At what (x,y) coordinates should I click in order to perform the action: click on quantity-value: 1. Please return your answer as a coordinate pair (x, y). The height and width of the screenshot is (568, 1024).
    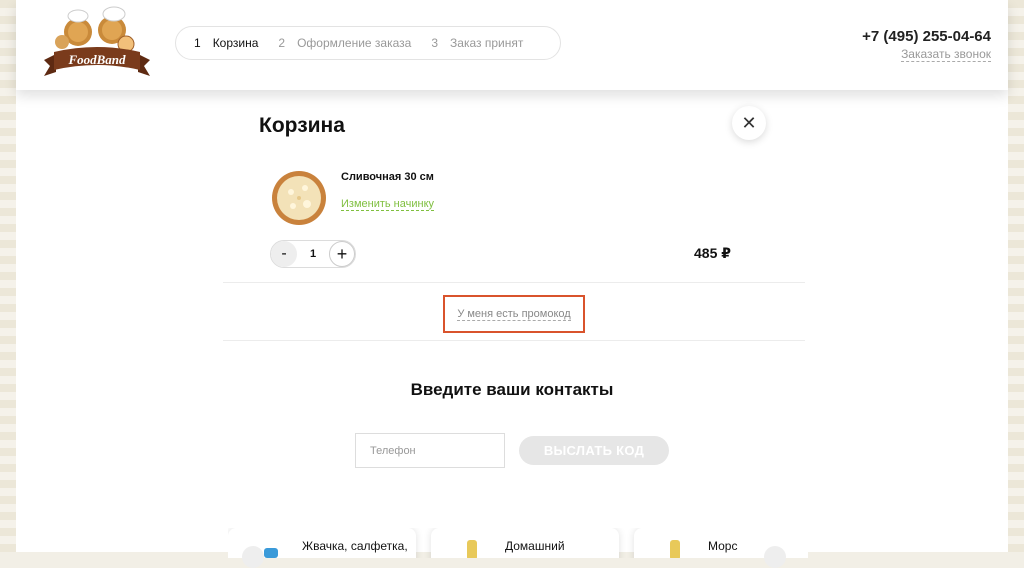
    Looking at the image, I should click on (313, 254).